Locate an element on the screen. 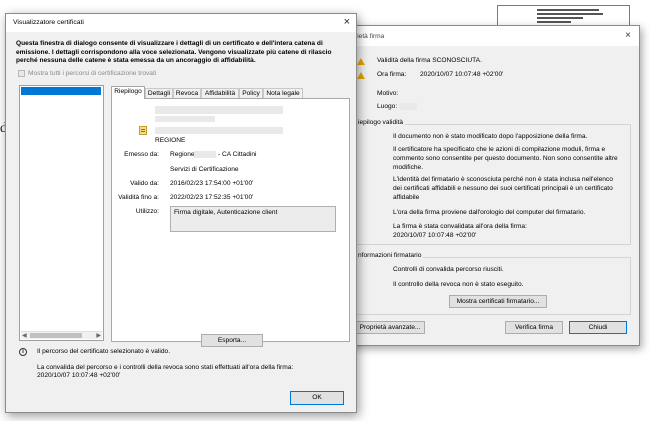  usage-label: Utilizzo: is located at coordinates (147, 211).